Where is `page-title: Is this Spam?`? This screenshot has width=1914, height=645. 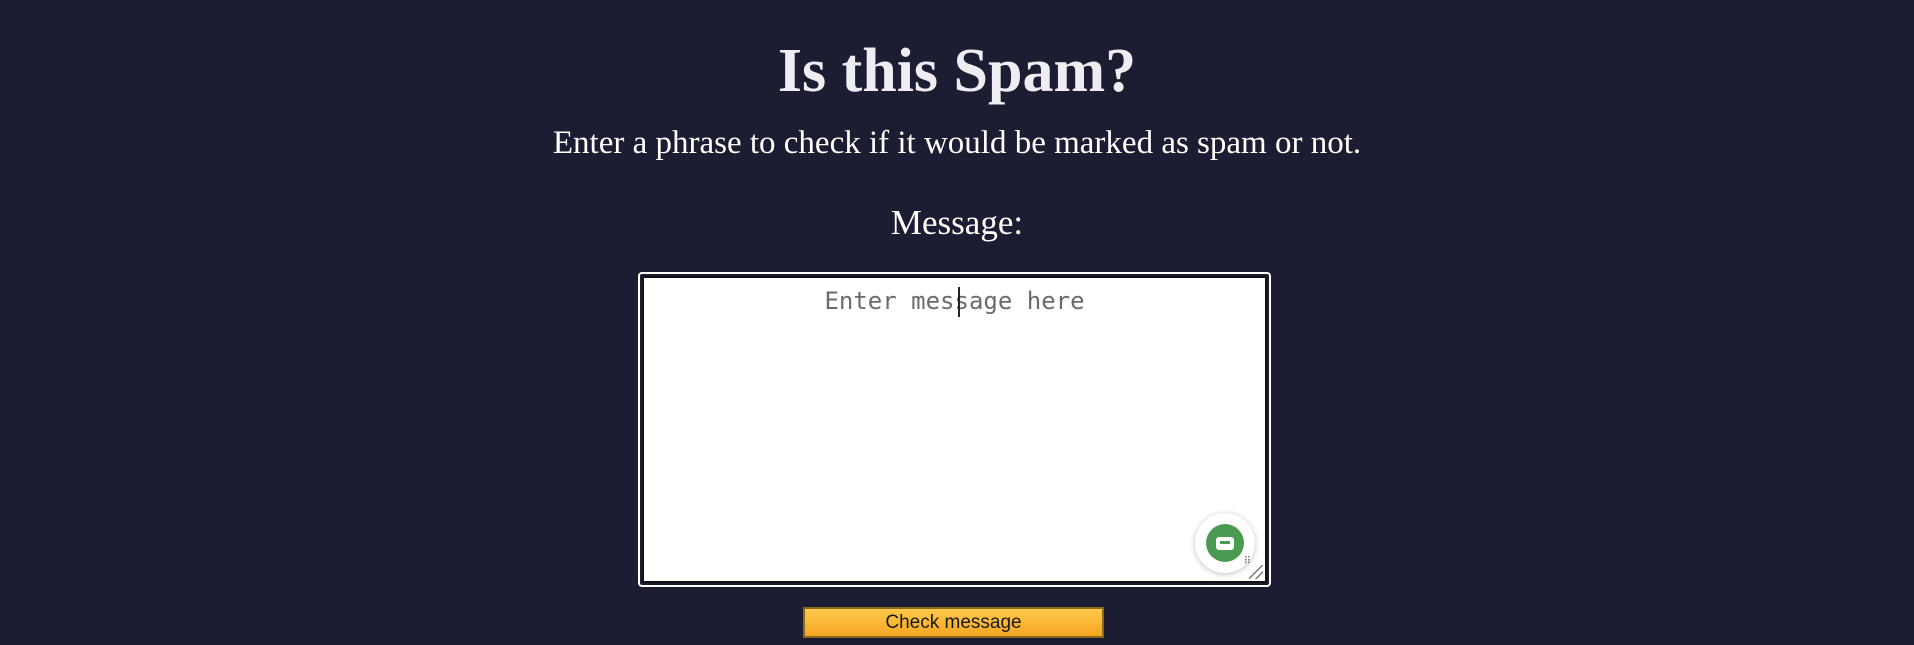 page-title: Is this Spam? is located at coordinates (957, 71).